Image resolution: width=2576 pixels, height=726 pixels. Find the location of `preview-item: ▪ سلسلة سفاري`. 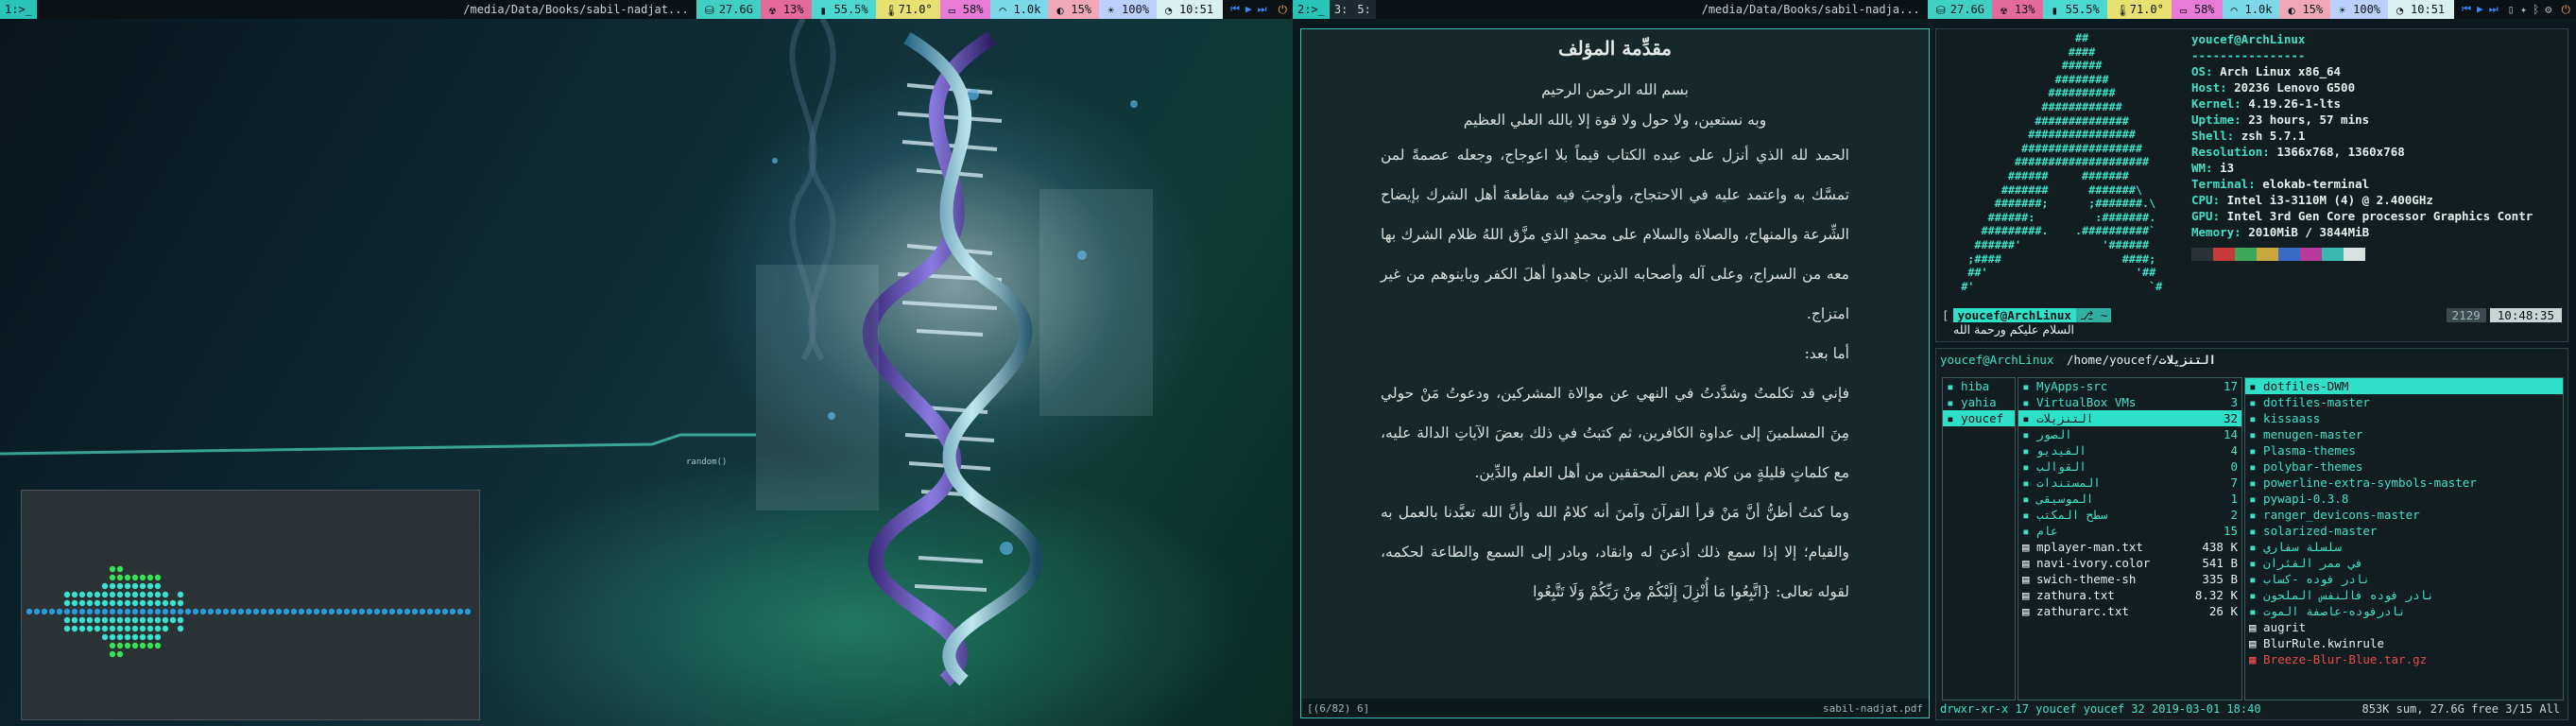

preview-item: ▪ سلسلة سفاري is located at coordinates (2404, 547).